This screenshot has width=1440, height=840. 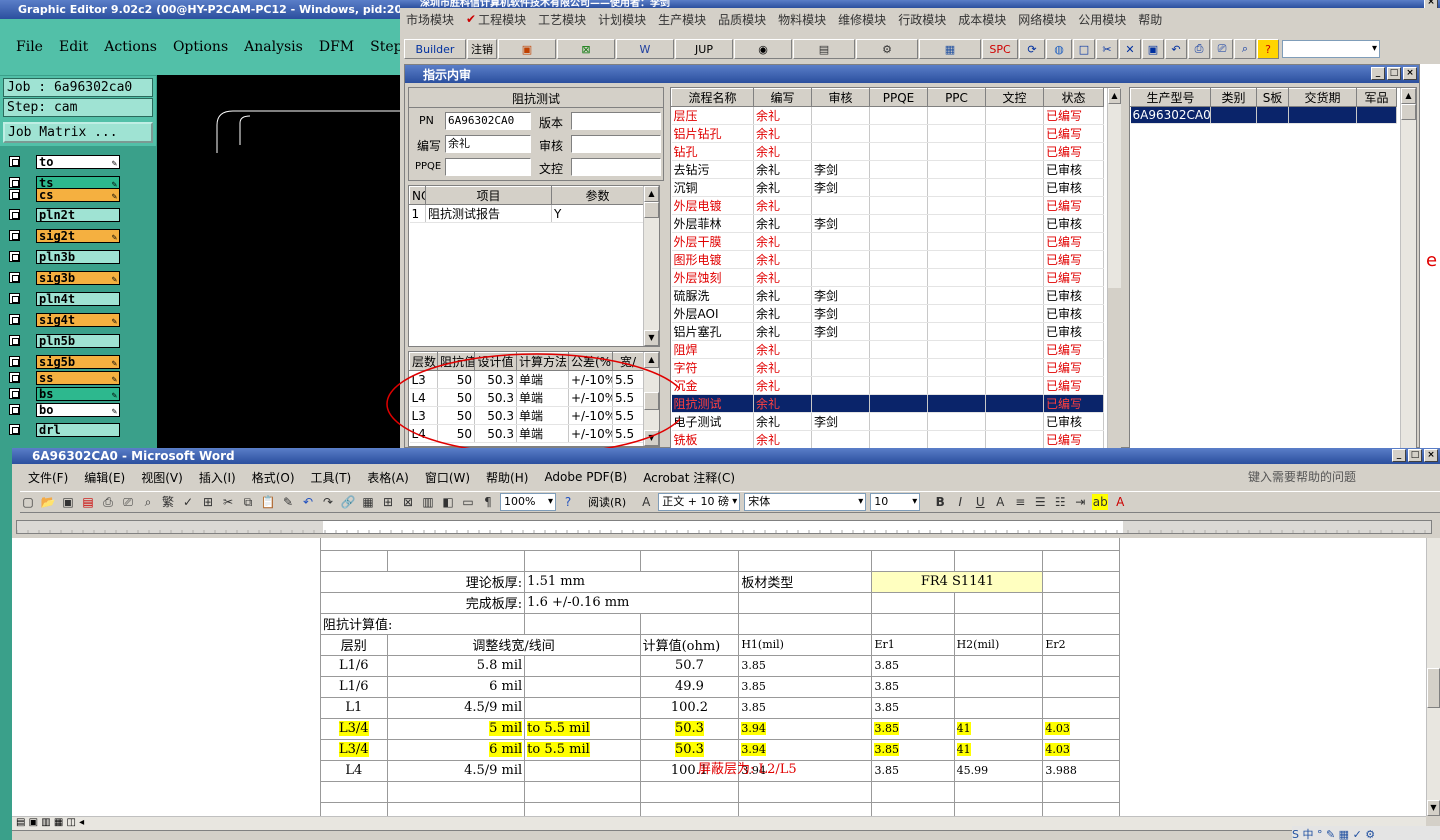 I want to click on hyperlink-icon: 🔗, so click(x=348, y=502).